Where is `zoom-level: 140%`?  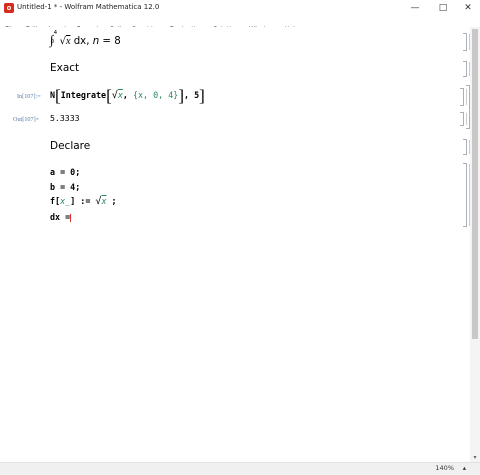
zoom-level: 140% is located at coordinates (444, 468).